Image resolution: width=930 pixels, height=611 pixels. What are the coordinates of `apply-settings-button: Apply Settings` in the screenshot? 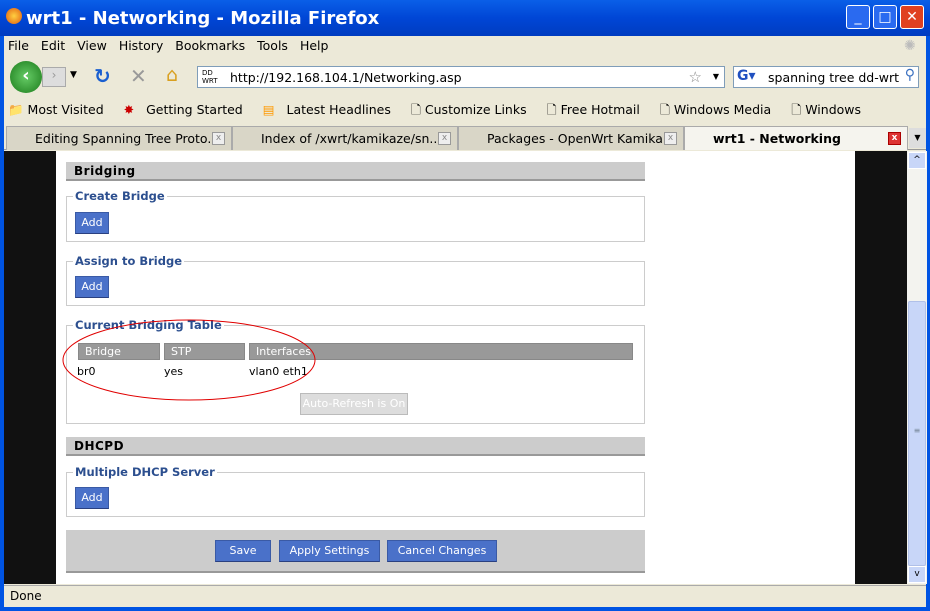 It's located at (329, 551).